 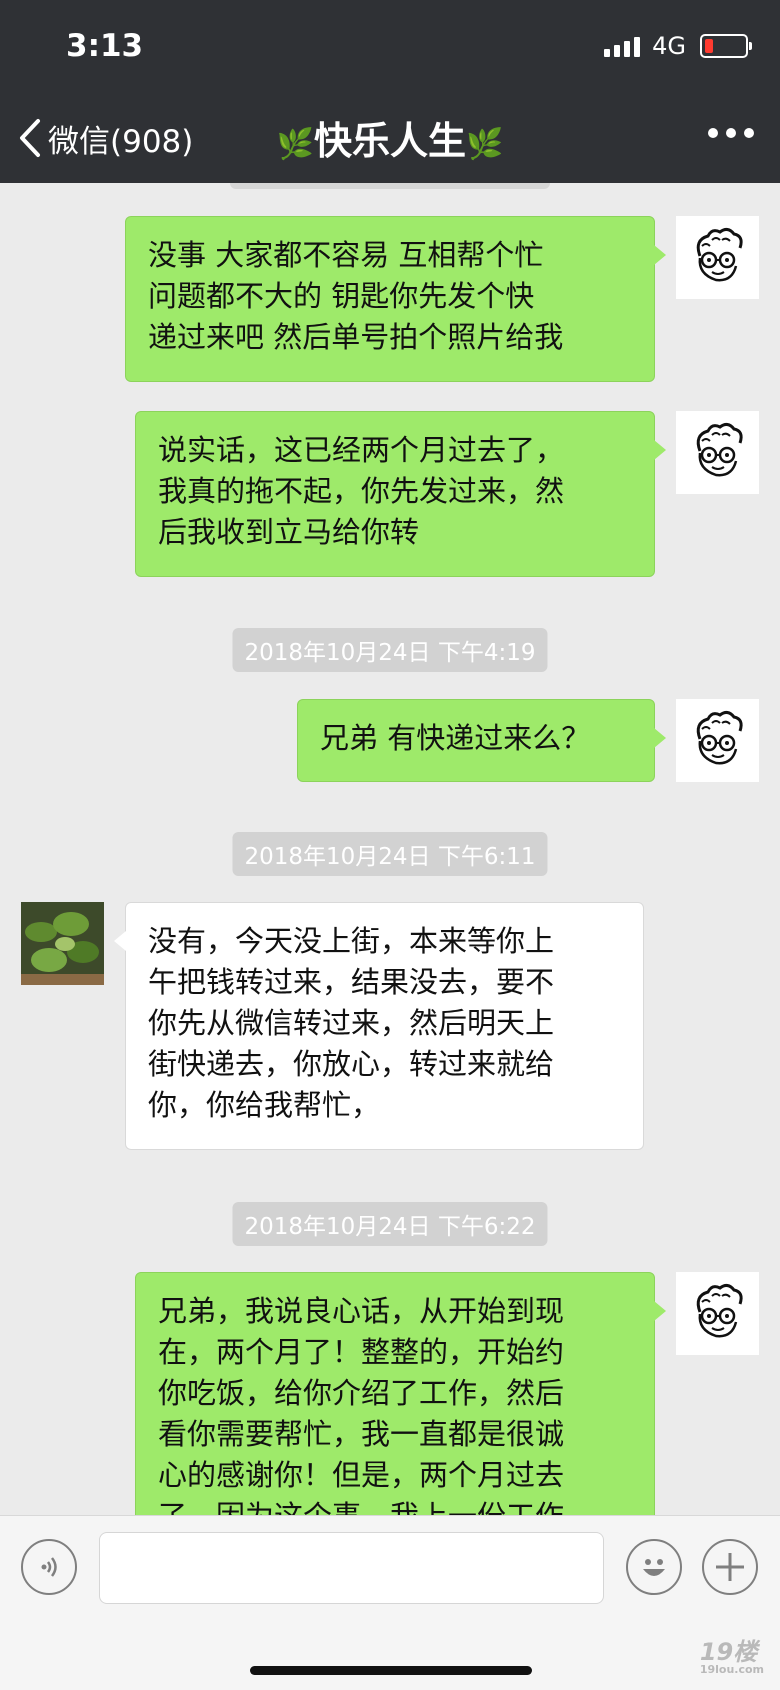 I want to click on voice-icon, so click(x=49, y=1567).